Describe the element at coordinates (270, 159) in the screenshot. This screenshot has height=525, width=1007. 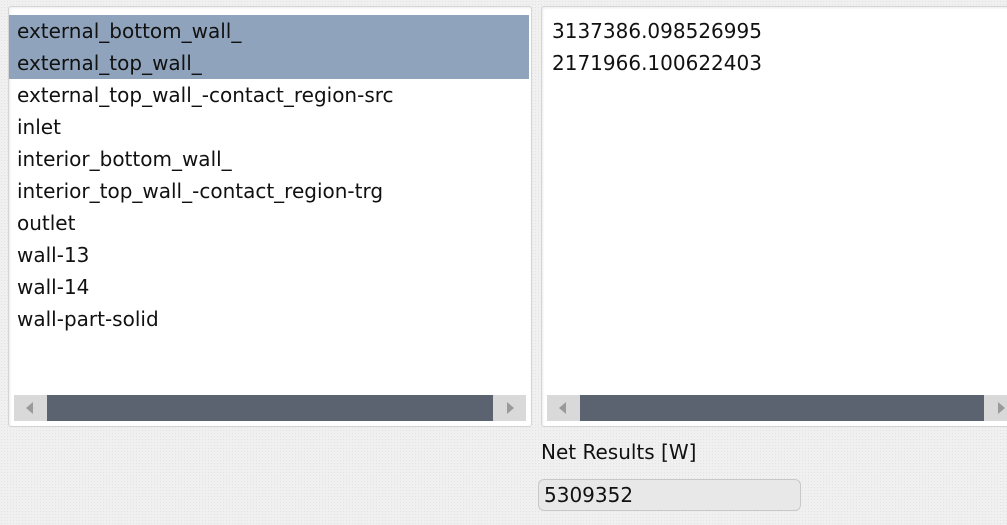
I see `zone-item-interior-bottom-wall: interior_bottom_wall_` at that location.